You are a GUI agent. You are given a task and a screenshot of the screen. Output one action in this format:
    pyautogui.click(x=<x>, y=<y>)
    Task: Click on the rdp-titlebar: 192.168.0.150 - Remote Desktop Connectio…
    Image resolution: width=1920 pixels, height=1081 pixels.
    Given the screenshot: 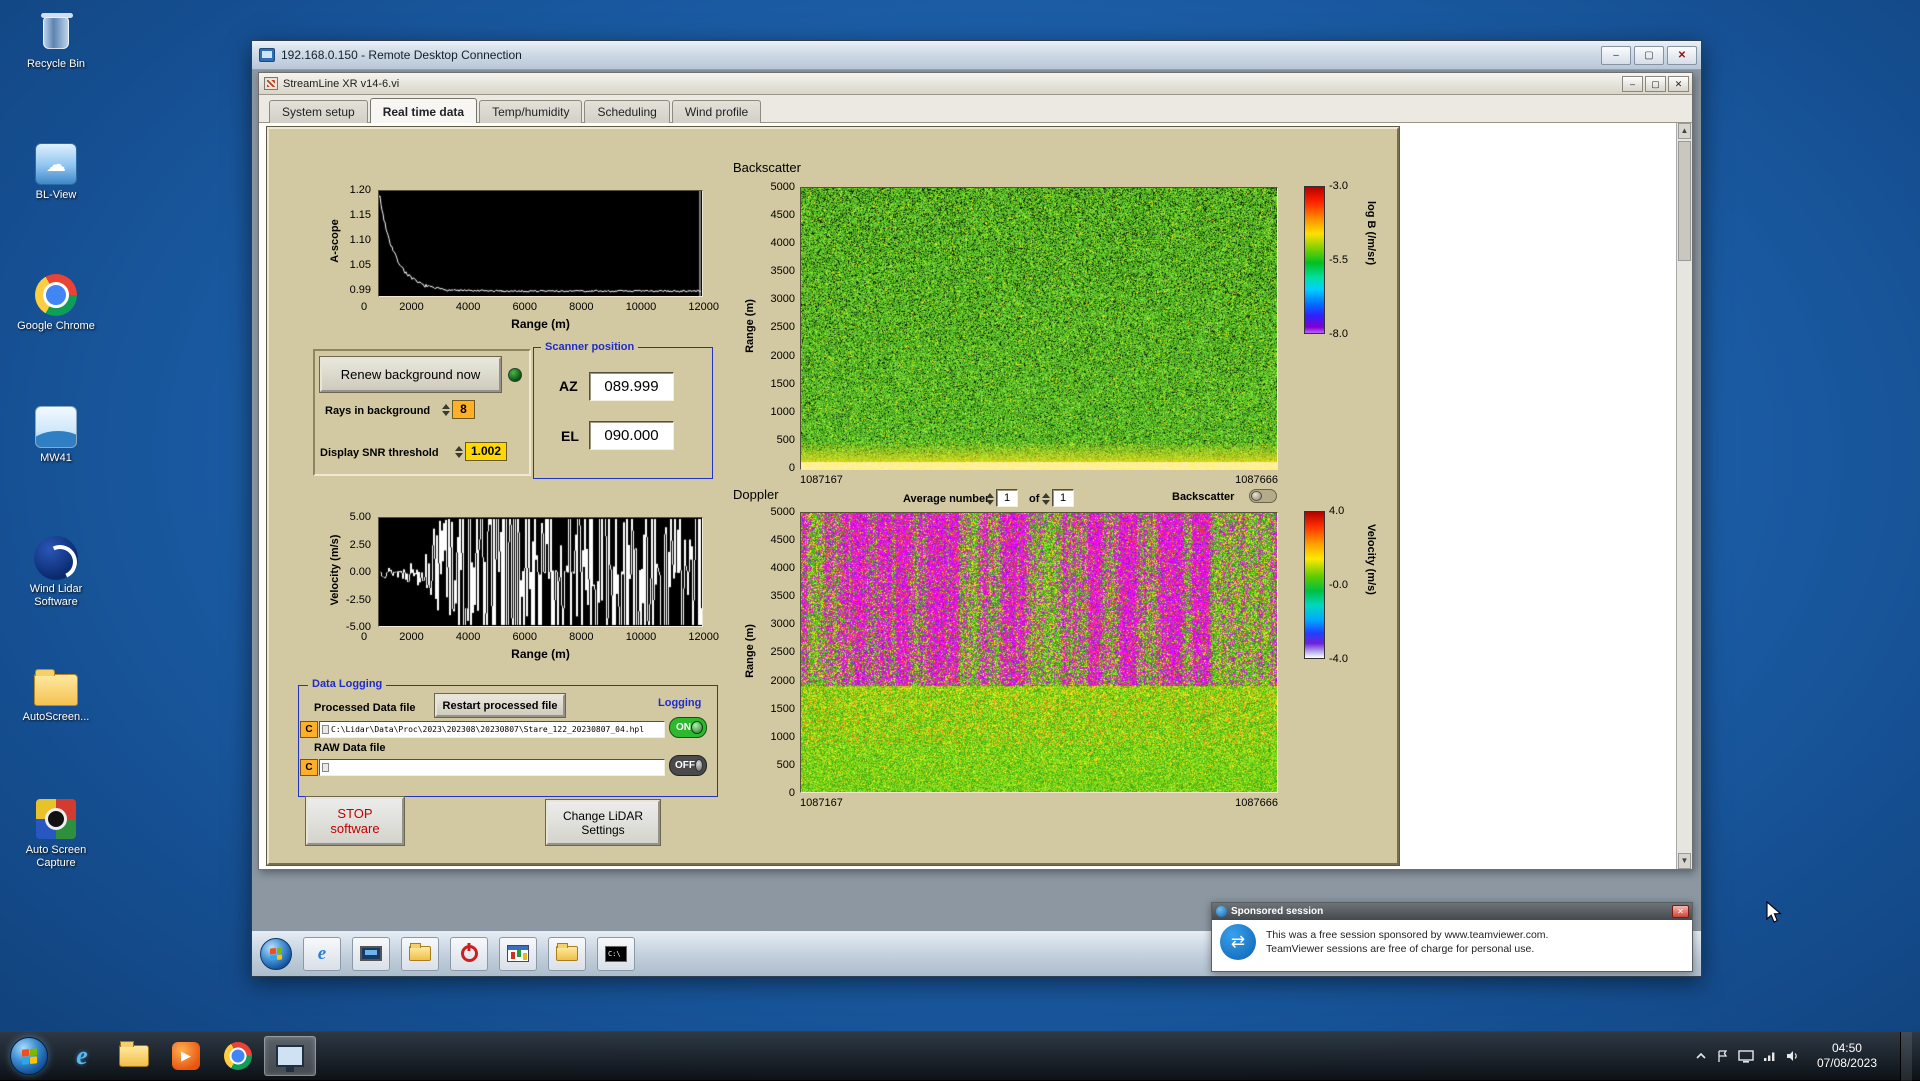 What is the action you would take?
    pyautogui.click(x=976, y=55)
    